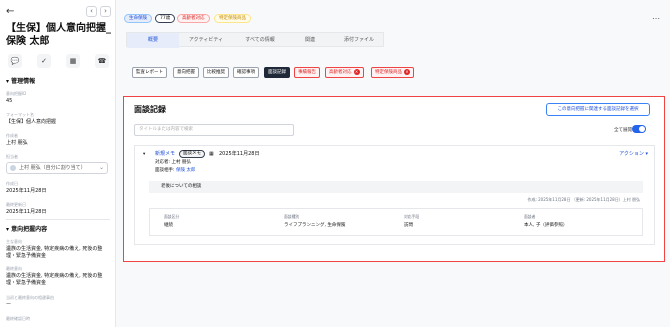 The image size is (670, 327). What do you see at coordinates (185, 170) in the screenshot?
I see `counterpart-link: 保険 太郎` at bounding box center [185, 170].